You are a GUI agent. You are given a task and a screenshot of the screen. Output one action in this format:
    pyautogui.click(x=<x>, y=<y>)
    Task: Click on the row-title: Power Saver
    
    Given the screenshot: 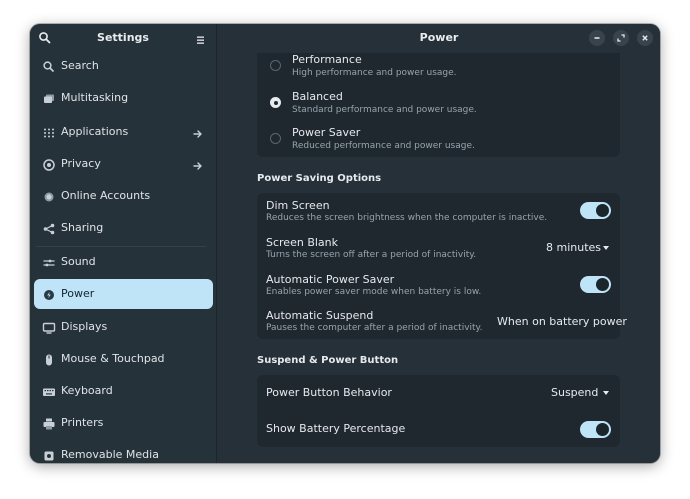 What is the action you would take?
    pyautogui.click(x=326, y=132)
    